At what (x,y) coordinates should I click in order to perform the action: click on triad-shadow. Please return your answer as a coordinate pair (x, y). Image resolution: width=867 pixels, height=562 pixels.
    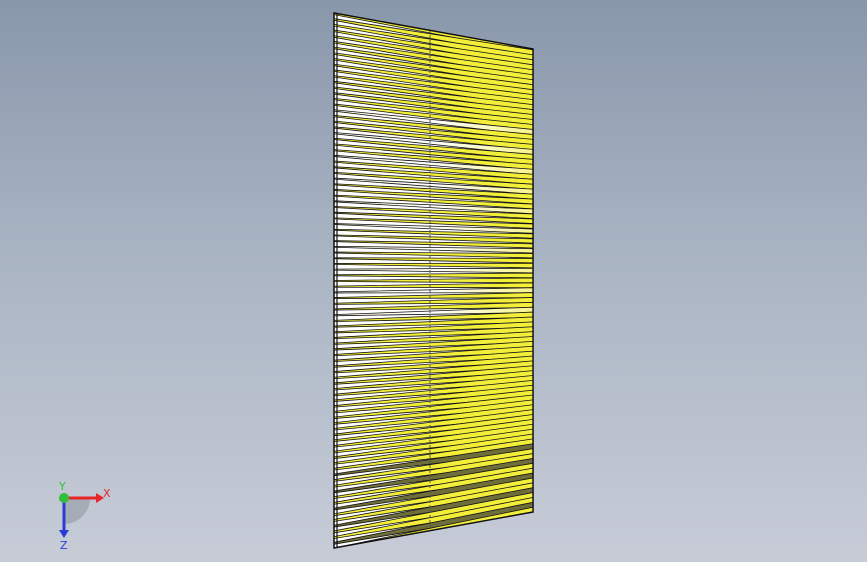
    Looking at the image, I should click on (77, 511).